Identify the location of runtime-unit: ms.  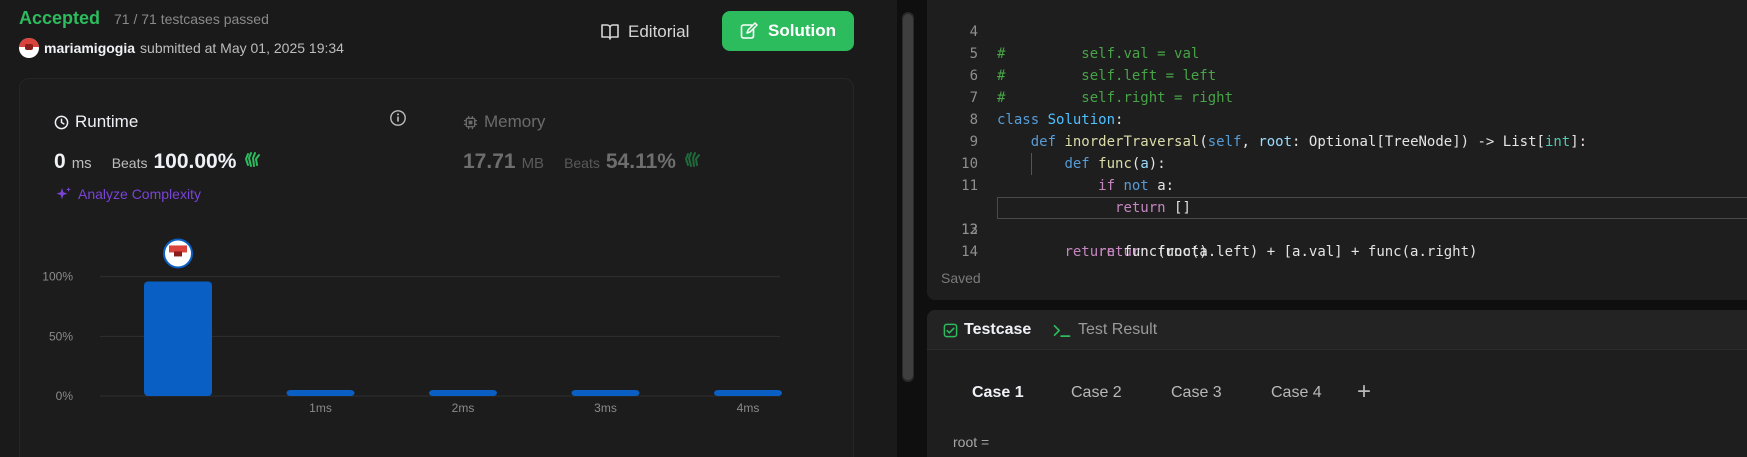
(81, 163).